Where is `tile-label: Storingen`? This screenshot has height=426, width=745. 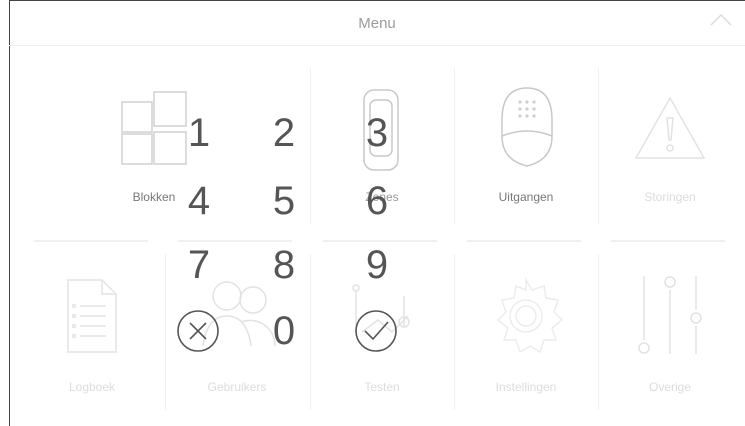
tile-label: Storingen is located at coordinates (670, 197).